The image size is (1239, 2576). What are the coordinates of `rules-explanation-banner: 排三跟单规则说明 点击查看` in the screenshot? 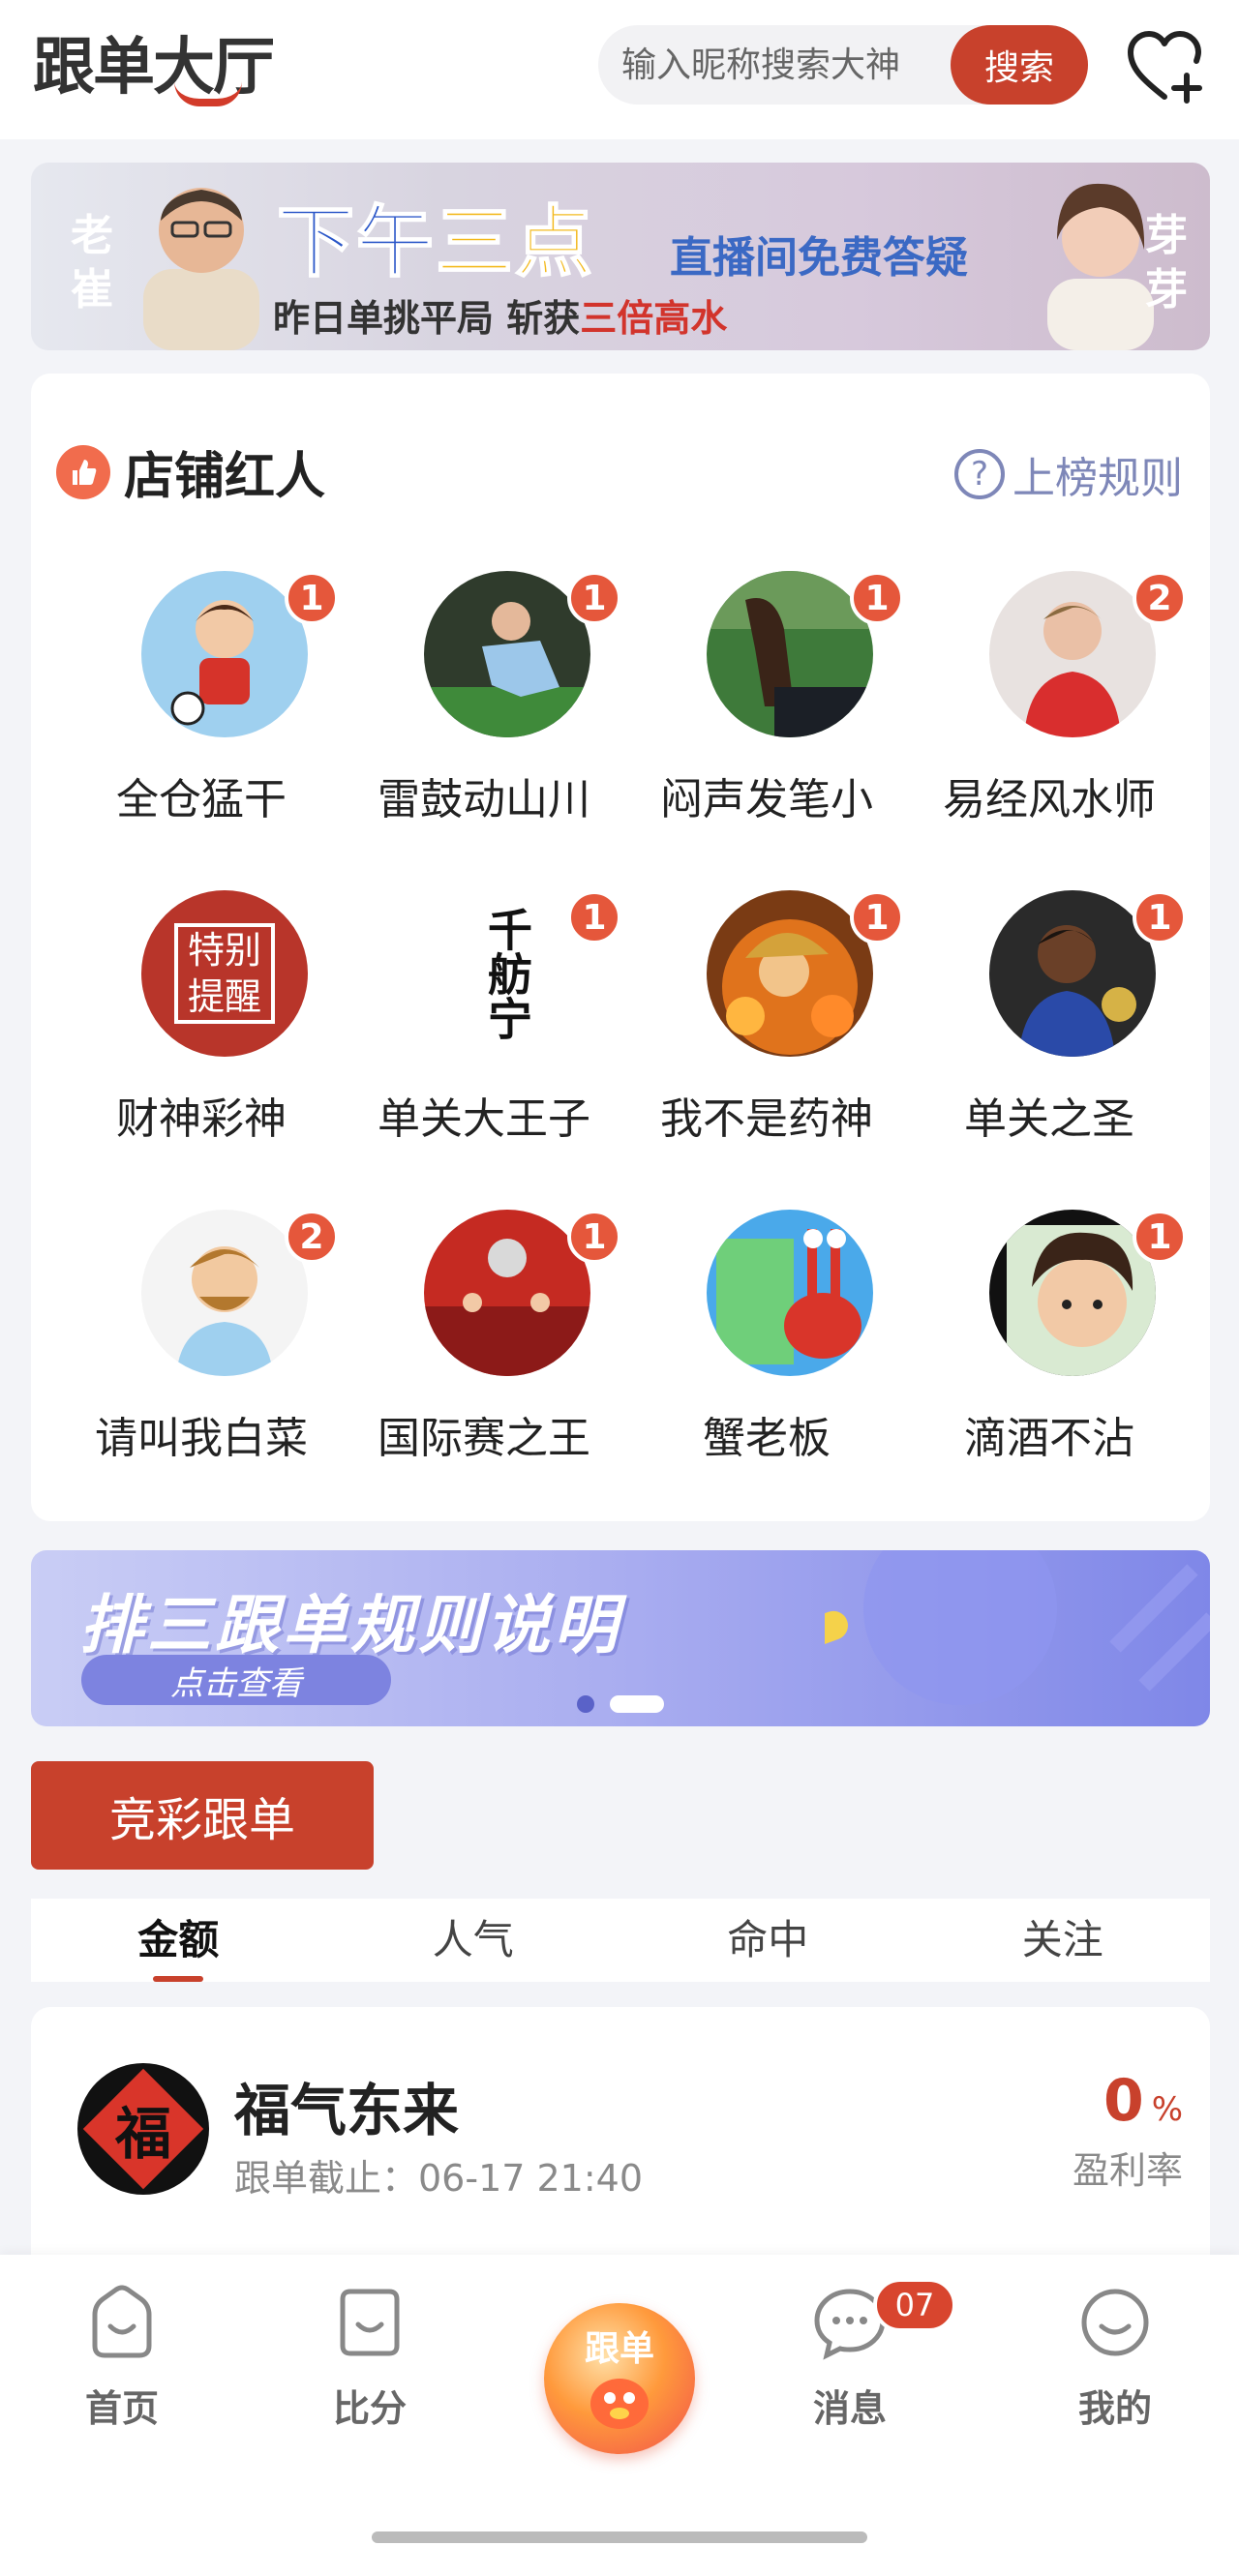 It's located at (620, 1638).